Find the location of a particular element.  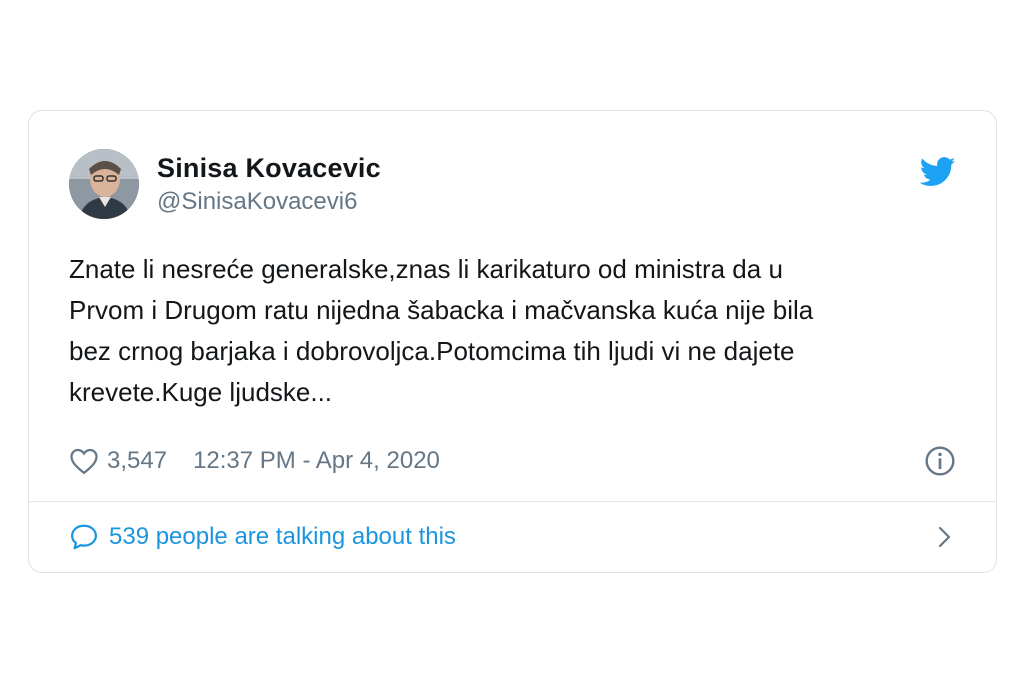

avatar is located at coordinates (104, 184).